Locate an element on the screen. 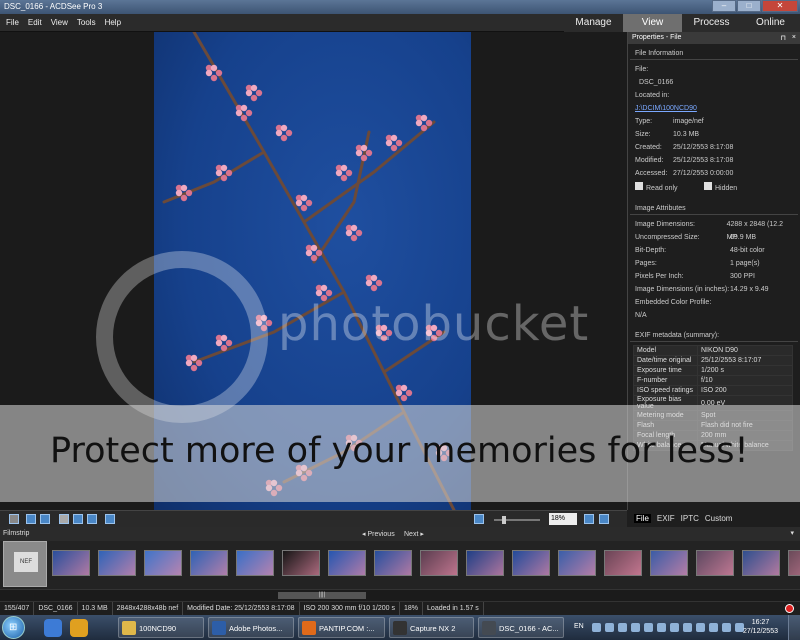 This screenshot has height=640, width=800. help-tray-icon is located at coordinates (596, 627).